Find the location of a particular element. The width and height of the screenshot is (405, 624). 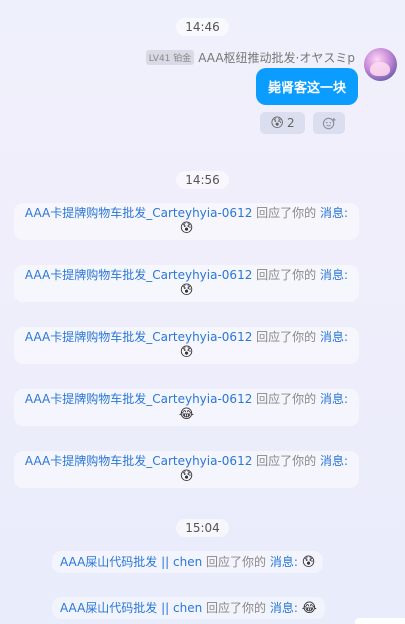

timestamp-label: 15:04 is located at coordinates (202, 528).